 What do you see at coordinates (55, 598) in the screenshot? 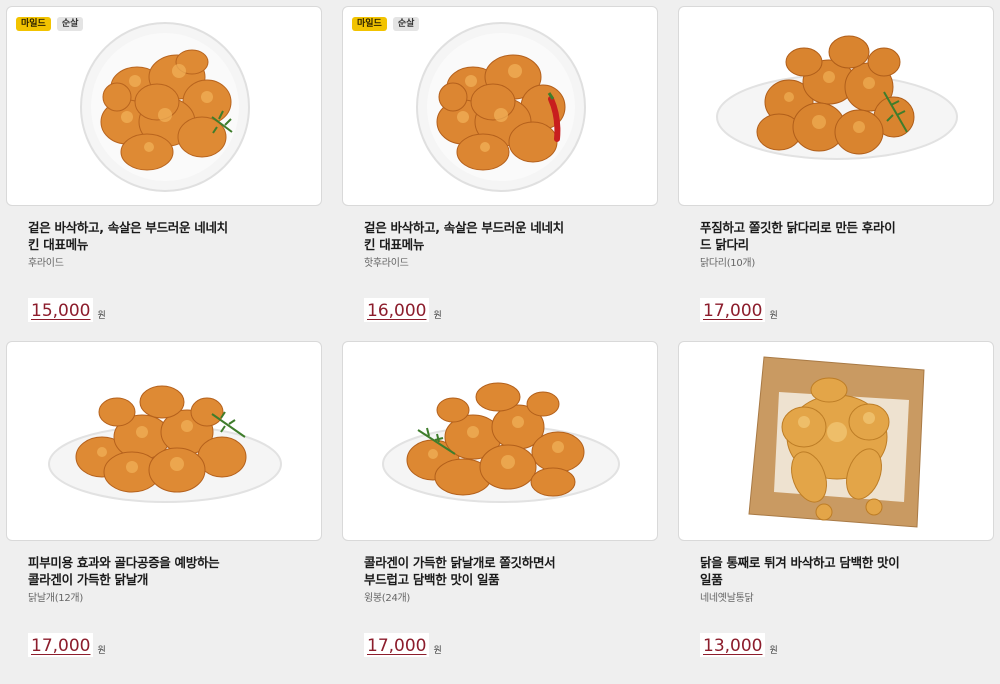
I see `product-name: 닭날개(12개)` at bounding box center [55, 598].